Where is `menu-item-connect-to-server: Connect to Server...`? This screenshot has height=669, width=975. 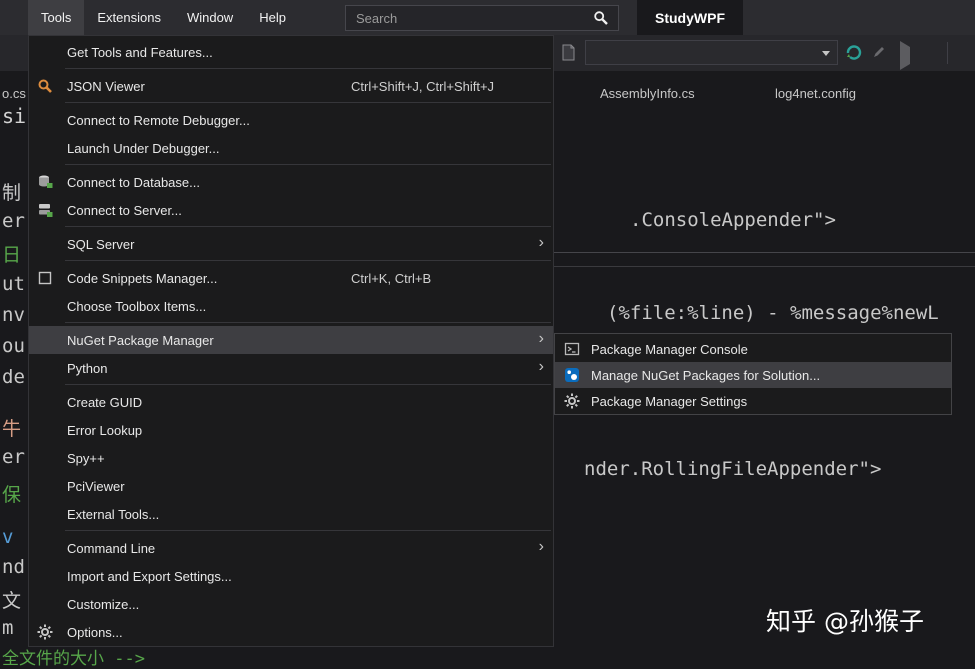 menu-item-connect-to-server: Connect to Server... is located at coordinates (291, 210).